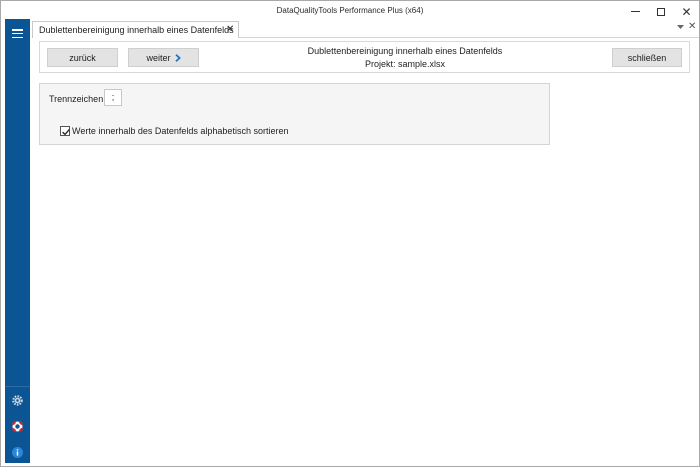  I want to click on close-button: schließen, so click(647, 57).